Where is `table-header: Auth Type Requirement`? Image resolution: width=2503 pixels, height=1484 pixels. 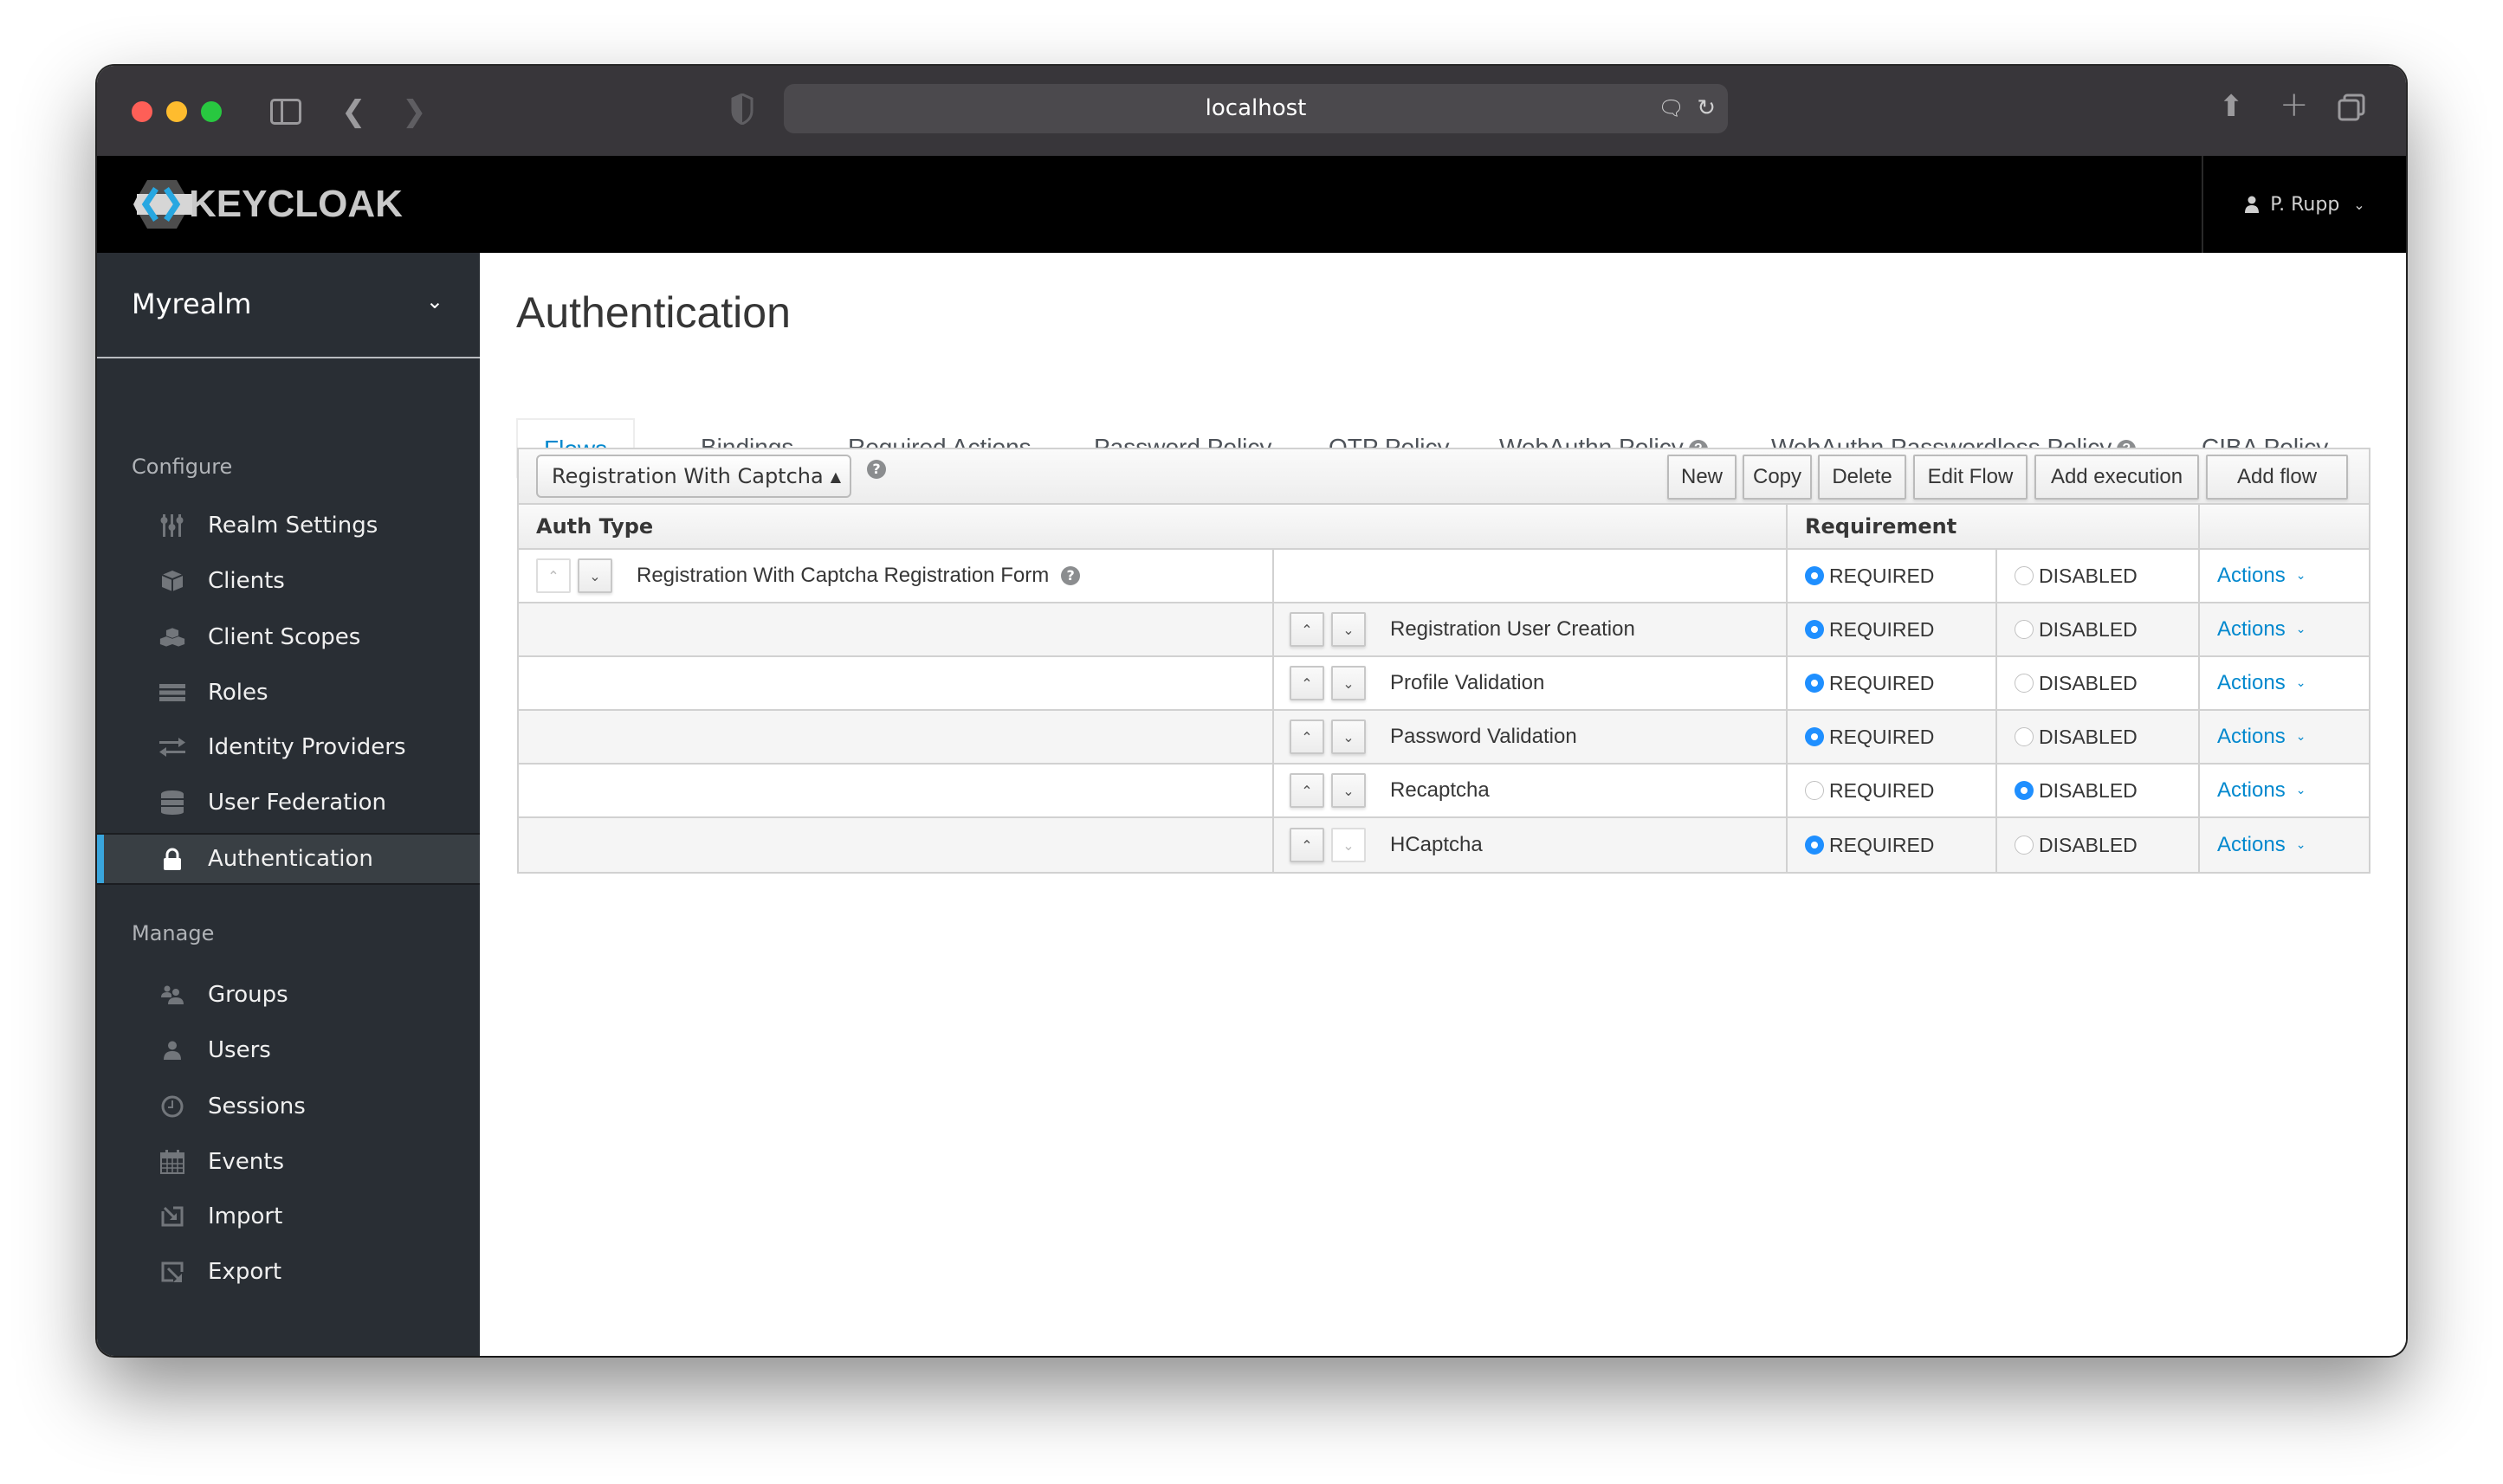
table-header: Auth Type Requirement is located at coordinates (1444, 527).